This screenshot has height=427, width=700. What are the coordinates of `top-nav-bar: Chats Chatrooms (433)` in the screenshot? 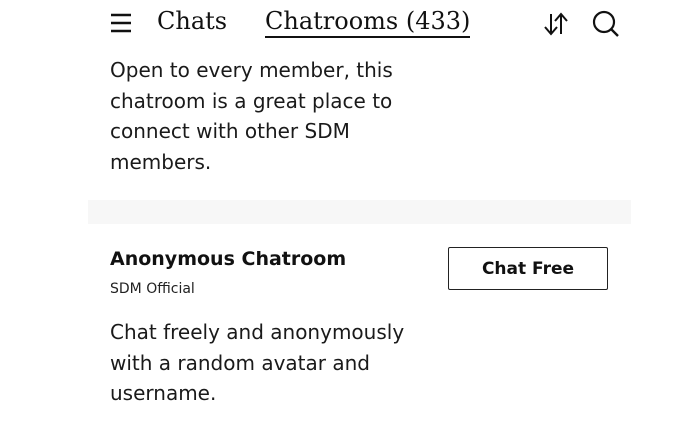 It's located at (350, 25).